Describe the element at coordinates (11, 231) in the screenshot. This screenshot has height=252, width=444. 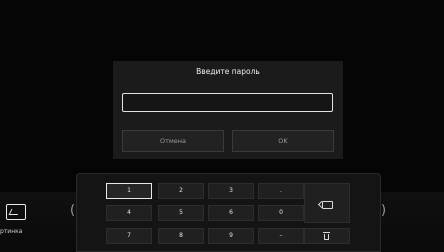
I see `background-item-label: ртинка` at that location.